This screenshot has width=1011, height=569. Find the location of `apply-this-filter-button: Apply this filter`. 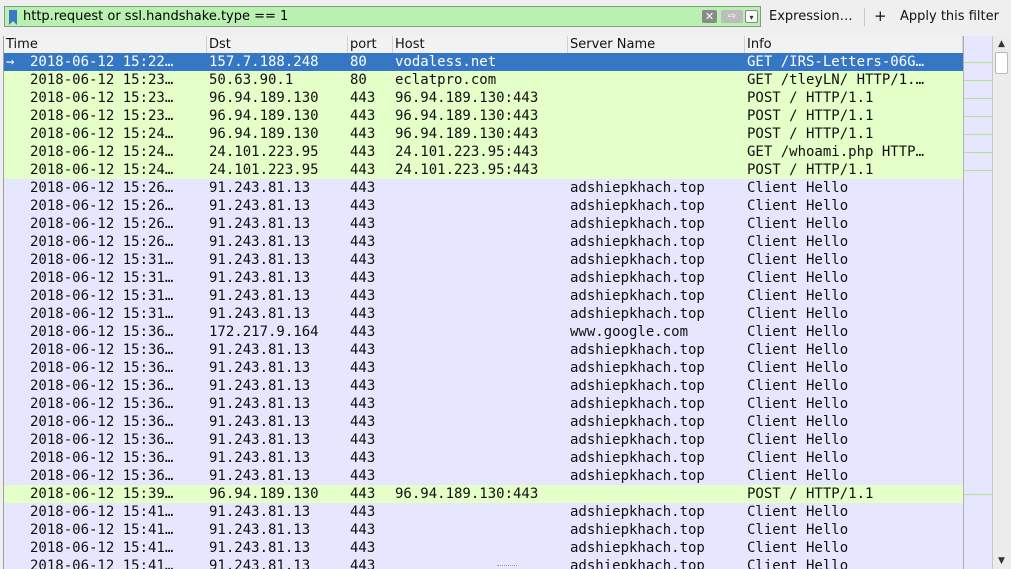

apply-this-filter-button: Apply this filter is located at coordinates (949, 16).